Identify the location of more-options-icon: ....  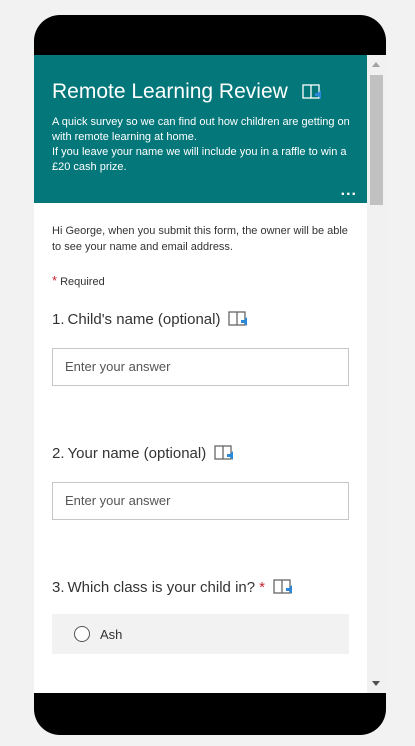
(349, 191).